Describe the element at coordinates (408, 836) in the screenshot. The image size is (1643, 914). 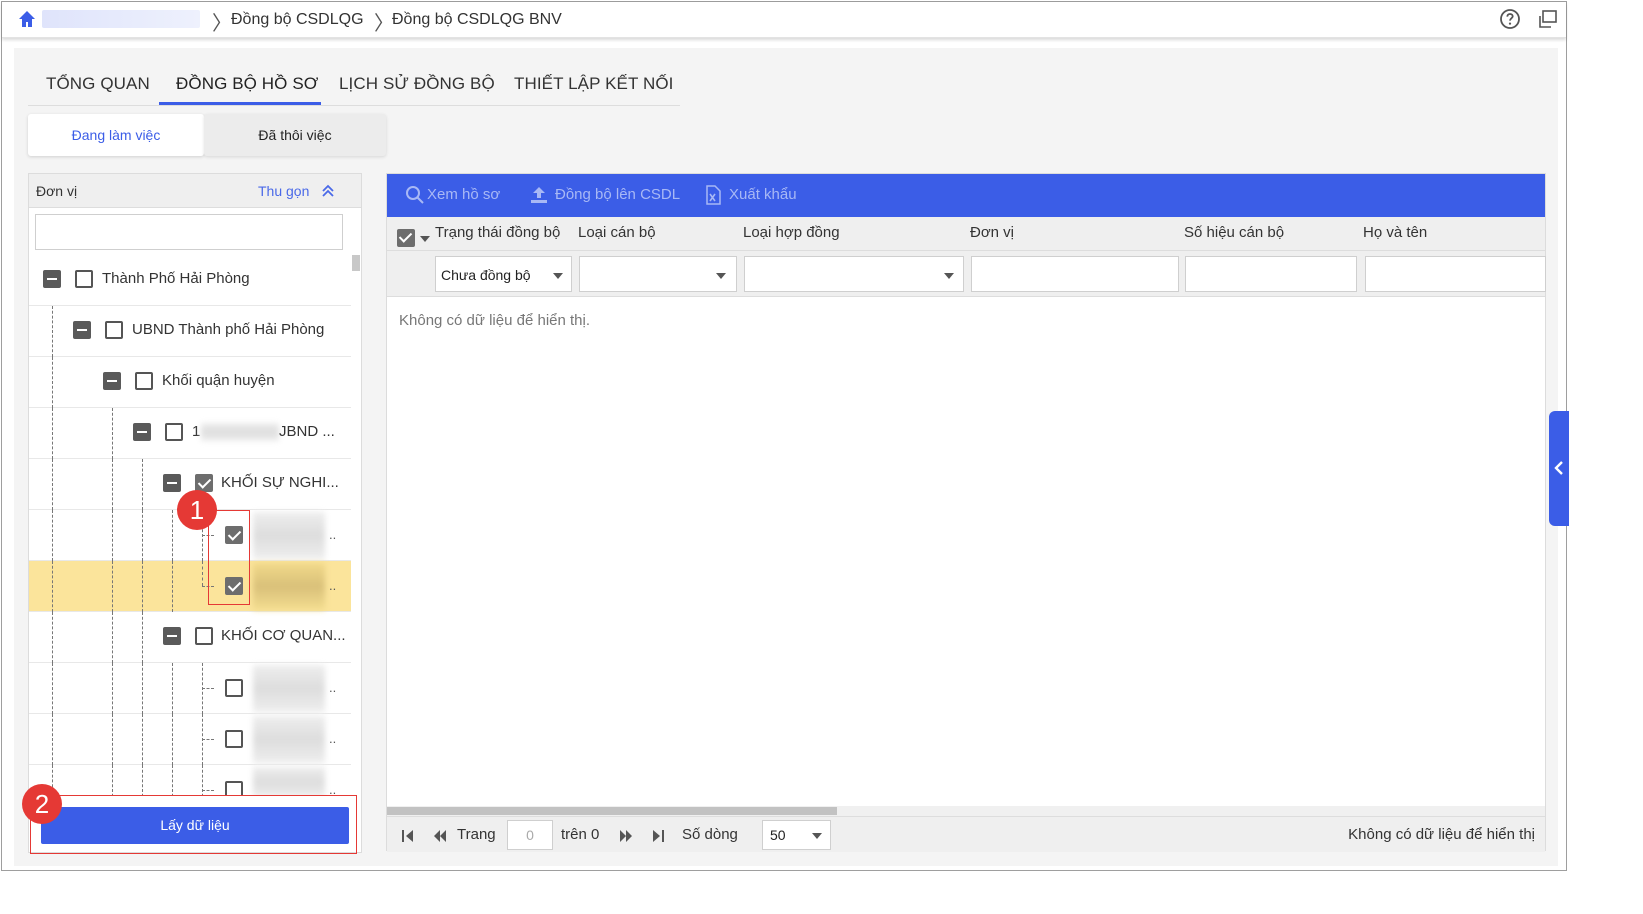
I see `first-page-icon` at that location.